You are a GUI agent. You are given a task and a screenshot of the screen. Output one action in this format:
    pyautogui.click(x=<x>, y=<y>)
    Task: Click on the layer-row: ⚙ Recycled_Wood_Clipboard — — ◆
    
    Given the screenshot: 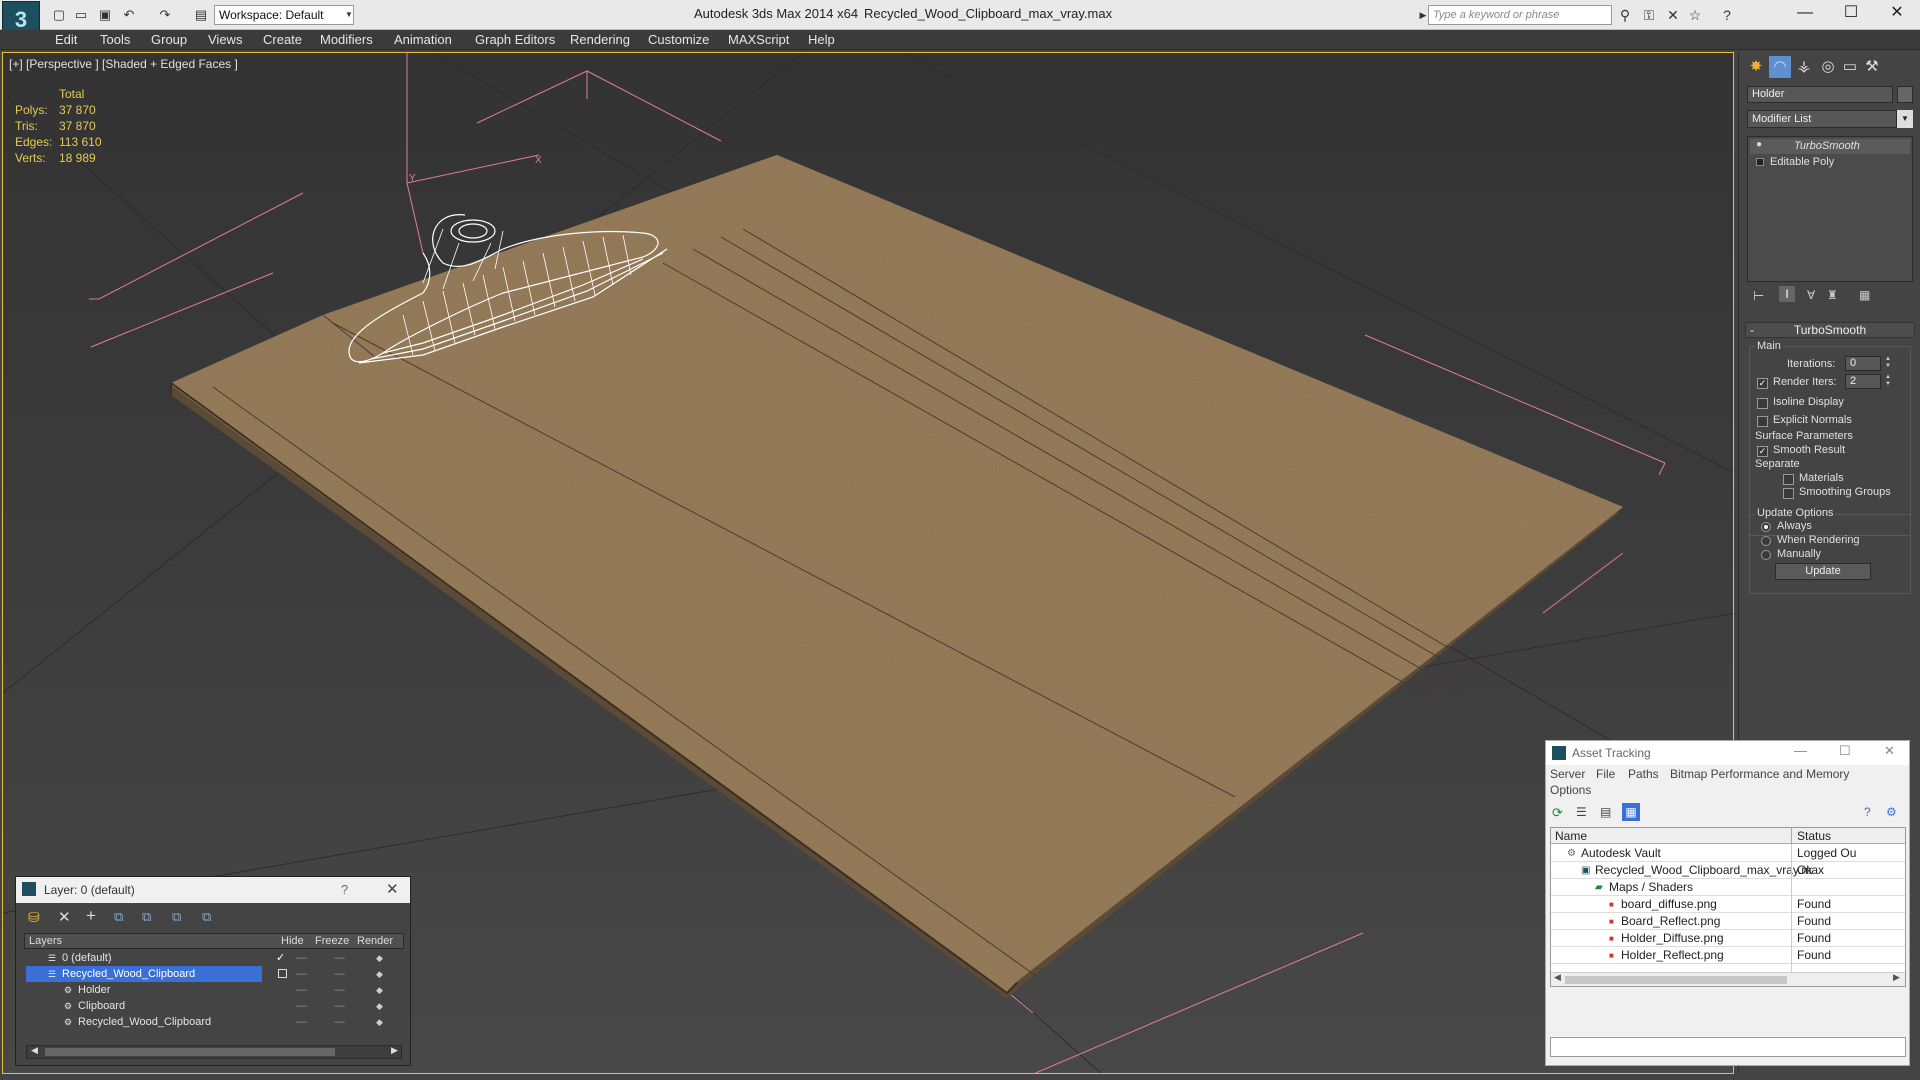 What is the action you would take?
    pyautogui.click(x=213, y=1022)
    